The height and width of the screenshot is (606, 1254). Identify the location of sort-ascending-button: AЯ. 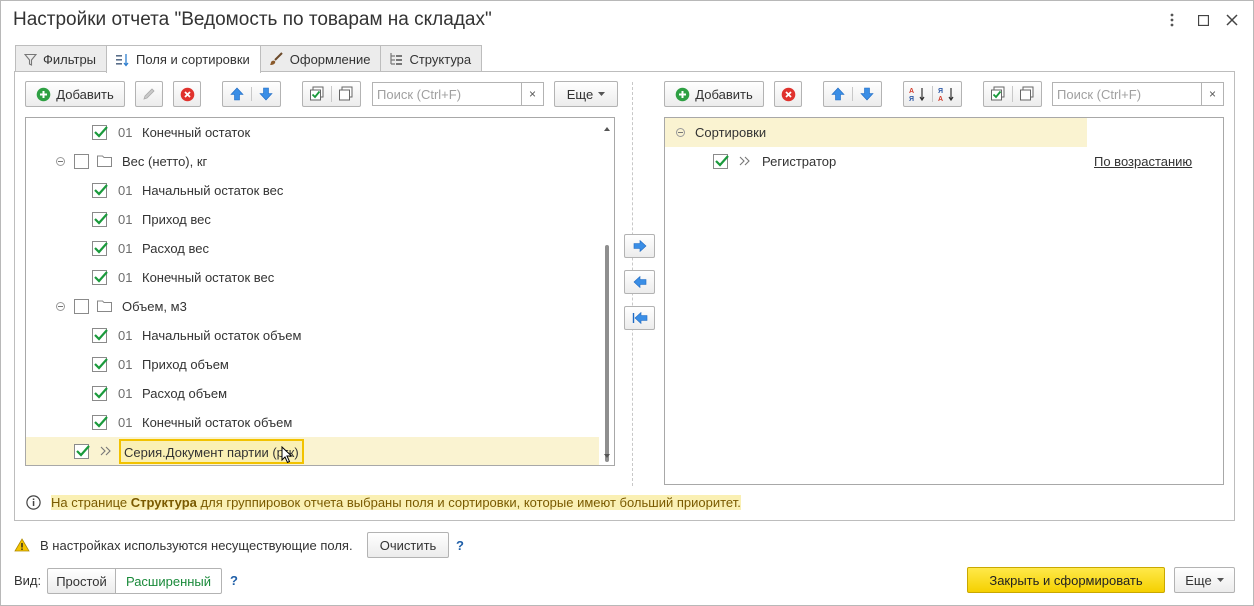
(918, 94).